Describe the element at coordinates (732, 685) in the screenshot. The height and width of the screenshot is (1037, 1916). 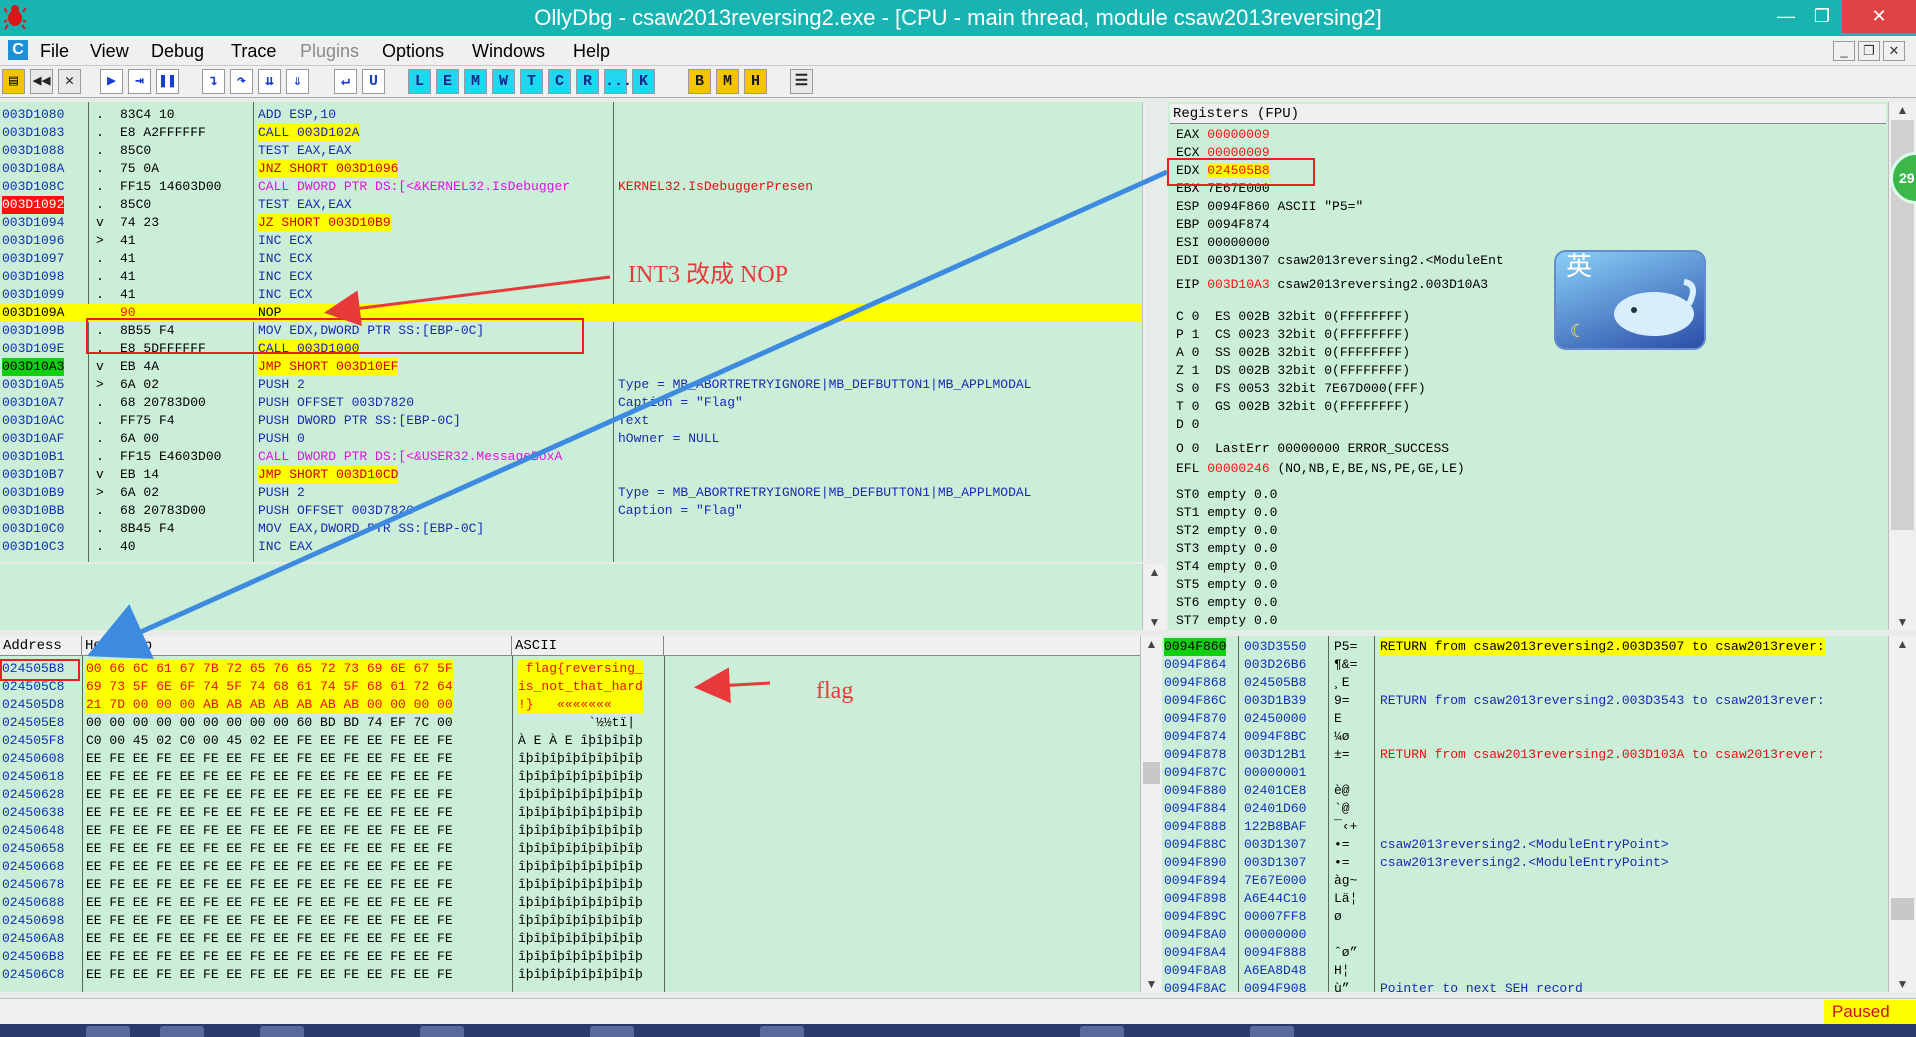
I see `flag-arrow` at that location.